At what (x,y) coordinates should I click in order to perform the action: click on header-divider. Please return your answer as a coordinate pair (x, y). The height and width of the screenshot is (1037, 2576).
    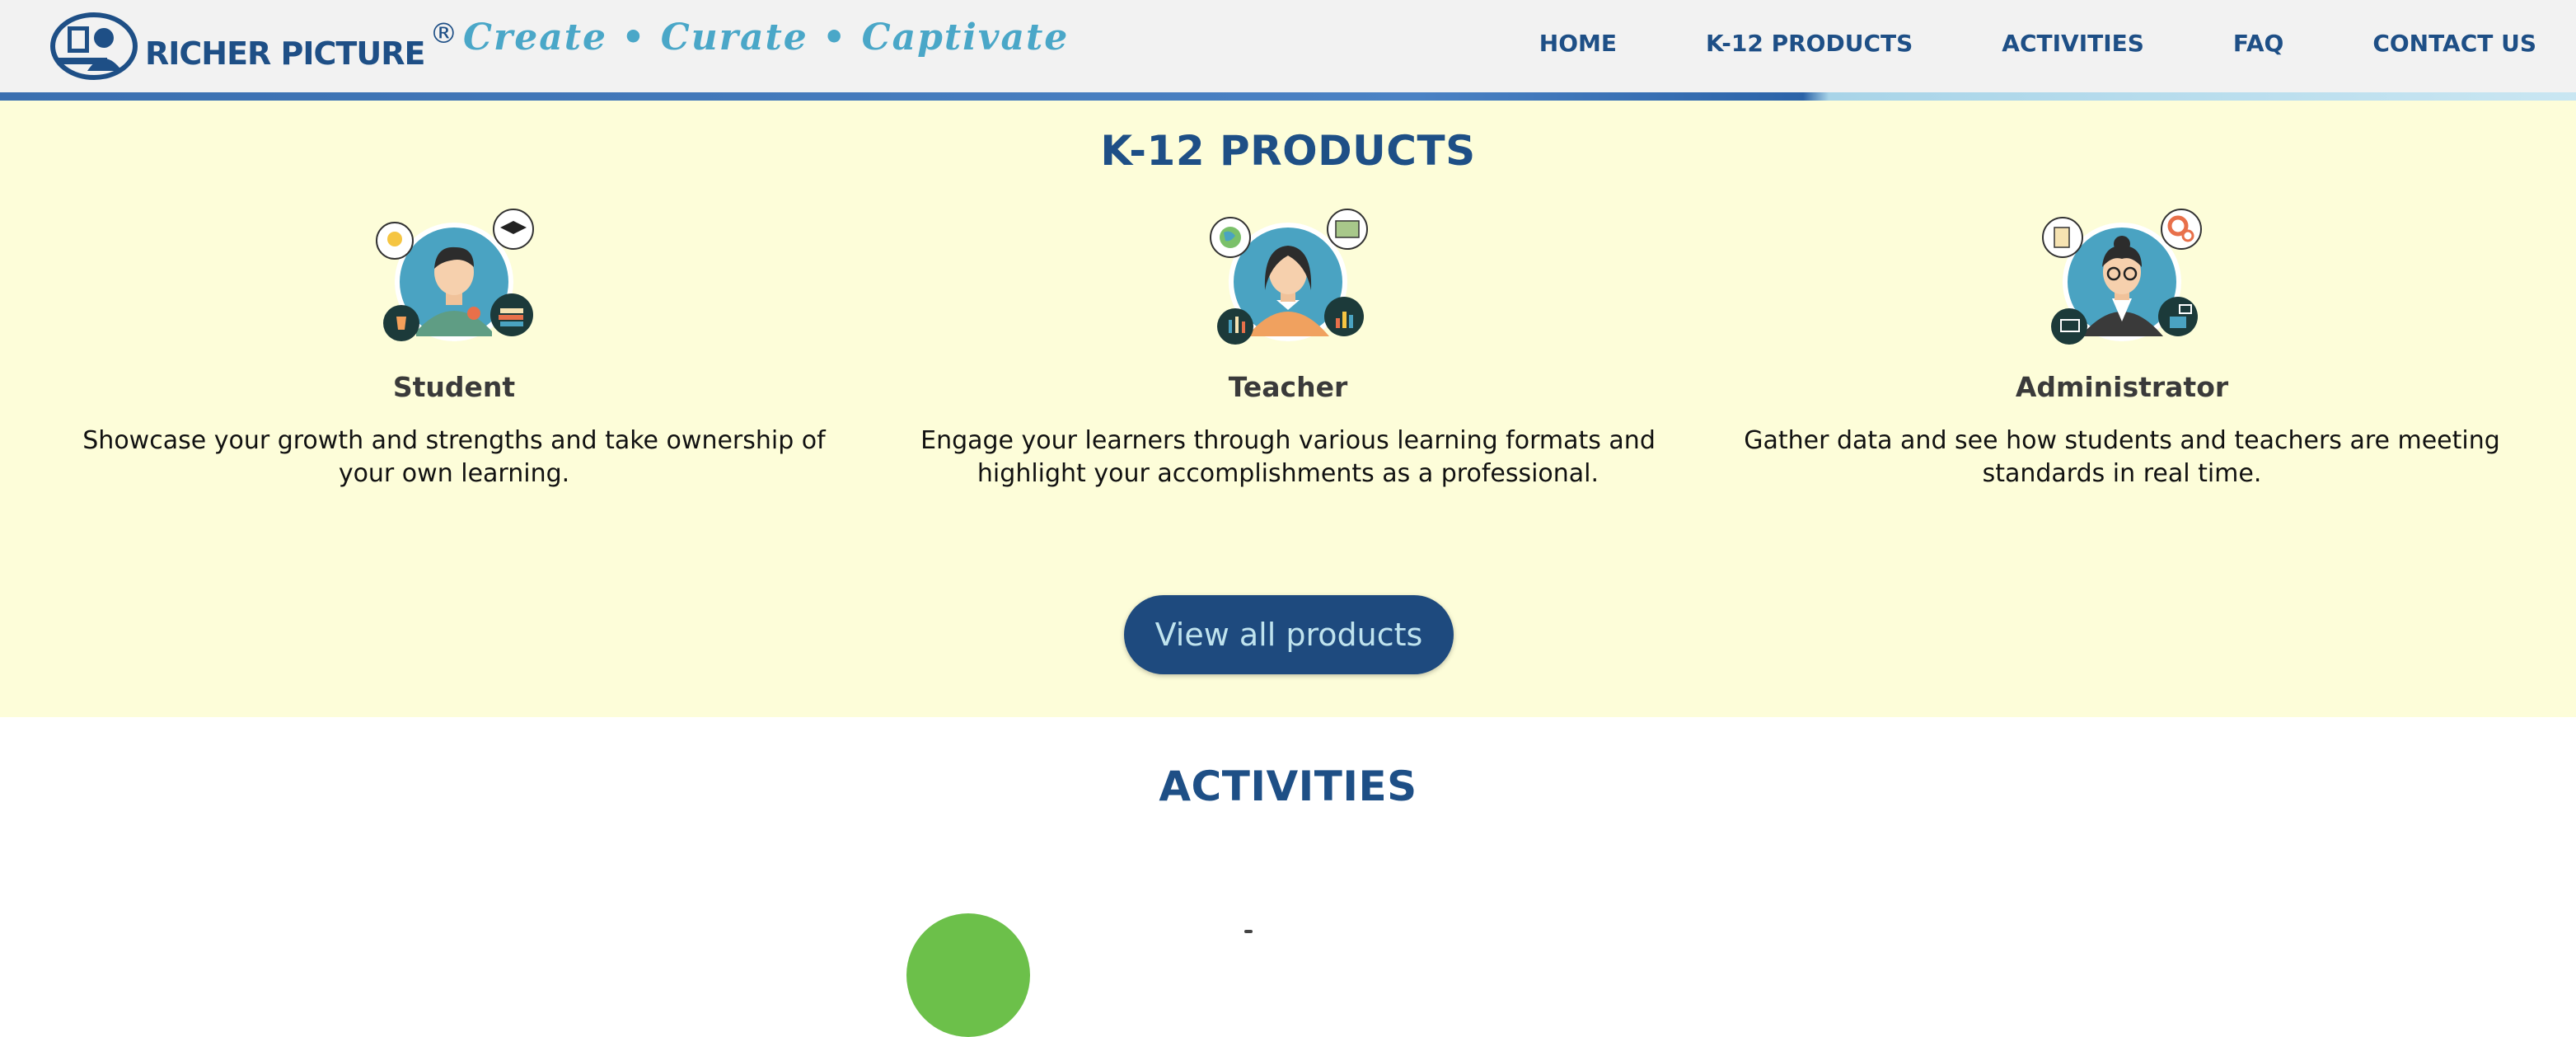
    Looking at the image, I should click on (1288, 97).